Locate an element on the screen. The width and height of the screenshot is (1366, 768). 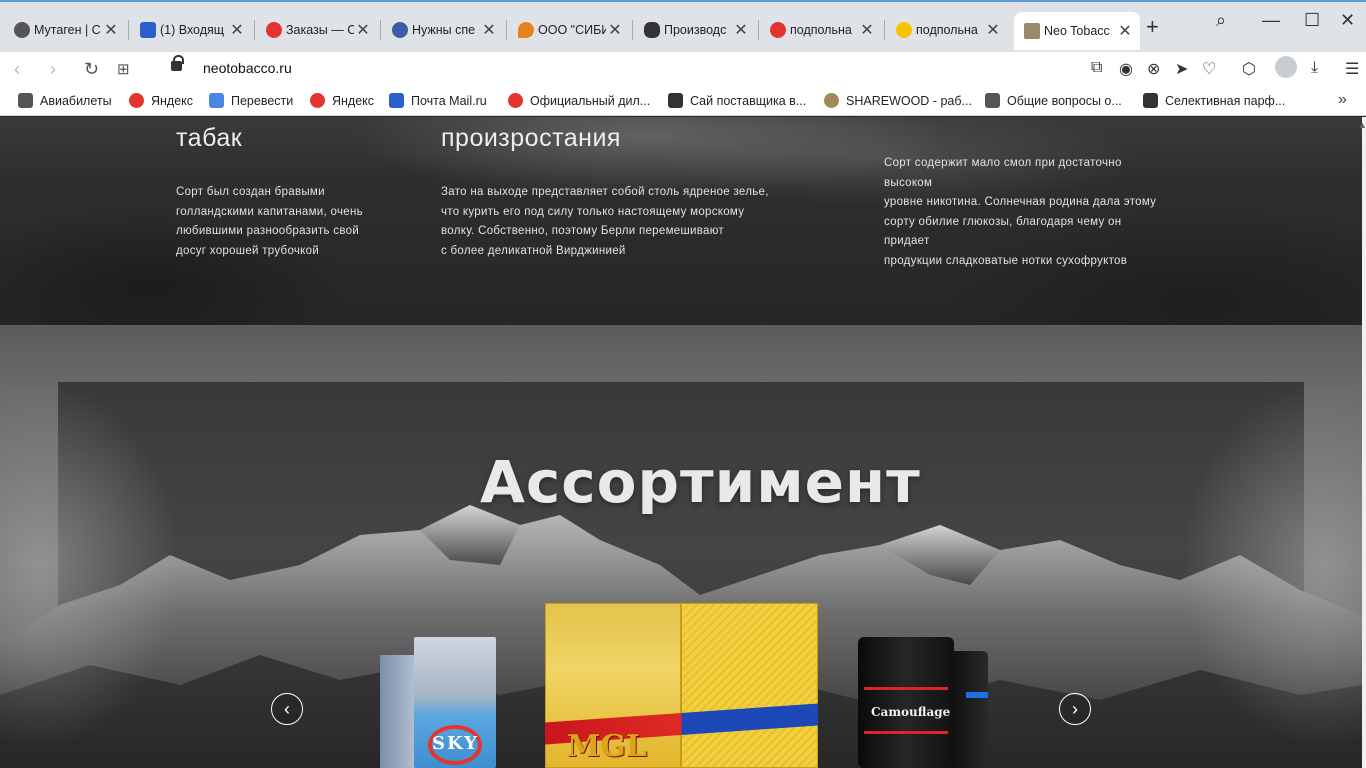
reload-icon: ↻ is located at coordinates (91, 69).